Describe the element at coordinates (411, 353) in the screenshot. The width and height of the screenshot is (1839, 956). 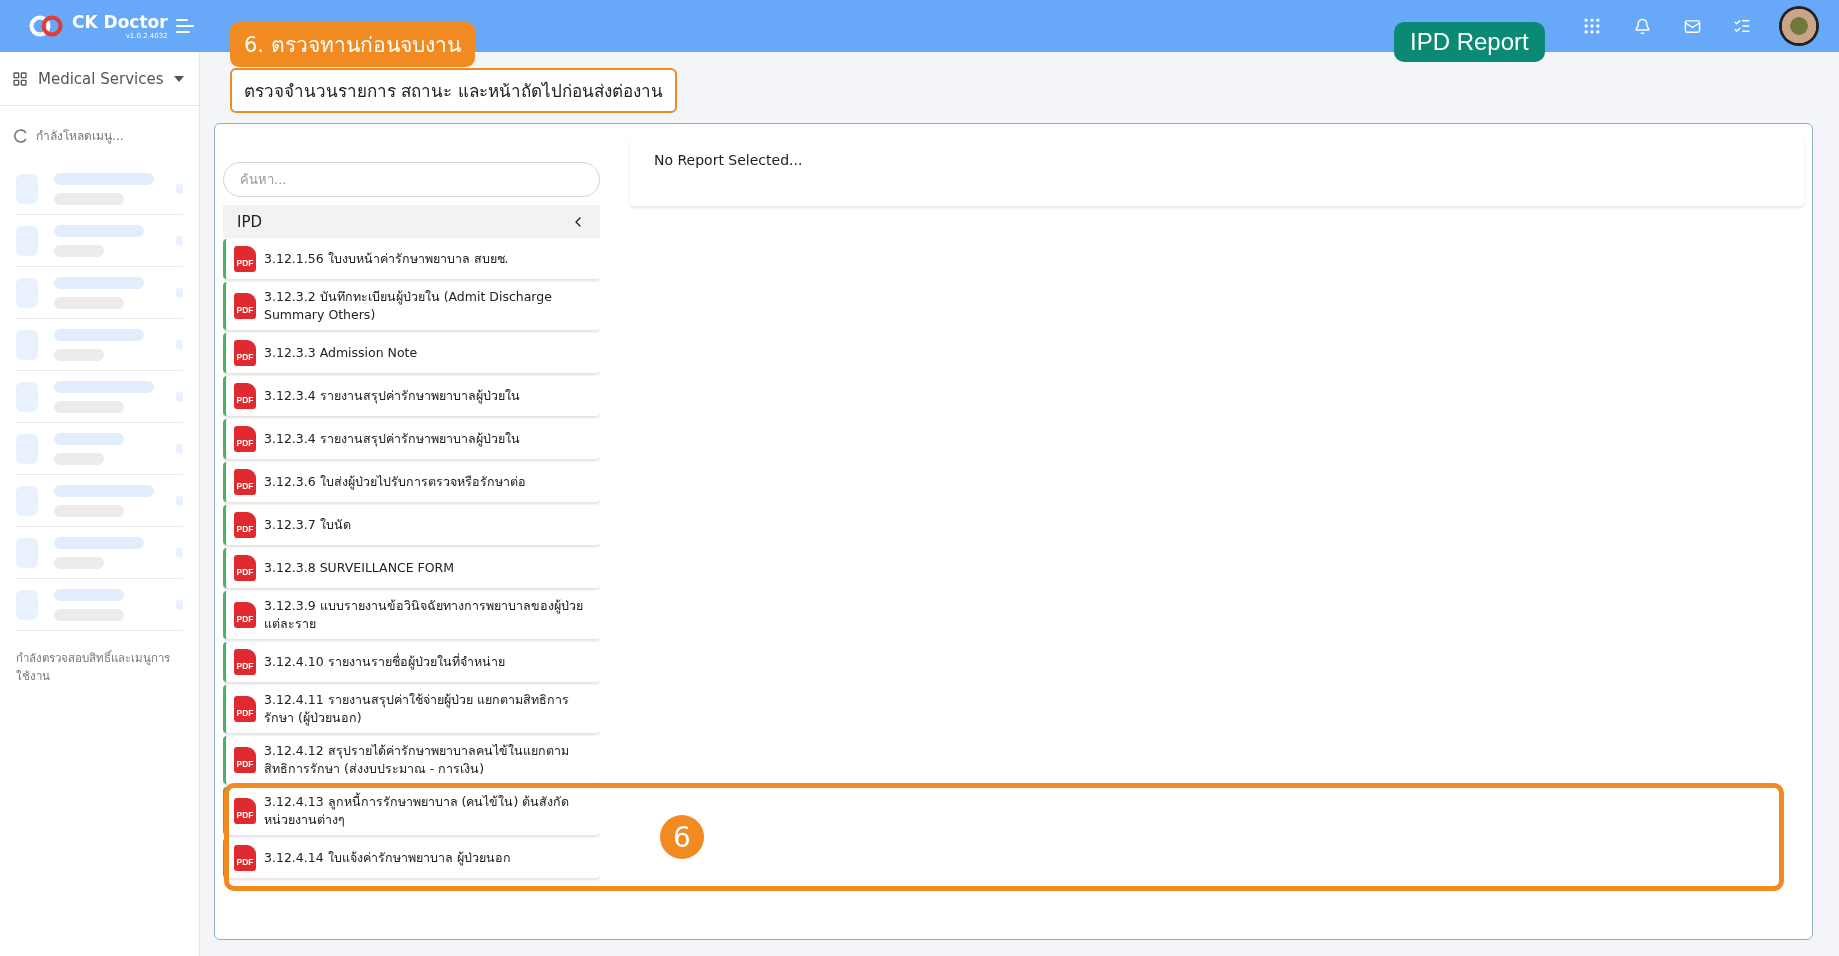
I see `report-item: PDF 3.12.3.3 Admission Note` at that location.